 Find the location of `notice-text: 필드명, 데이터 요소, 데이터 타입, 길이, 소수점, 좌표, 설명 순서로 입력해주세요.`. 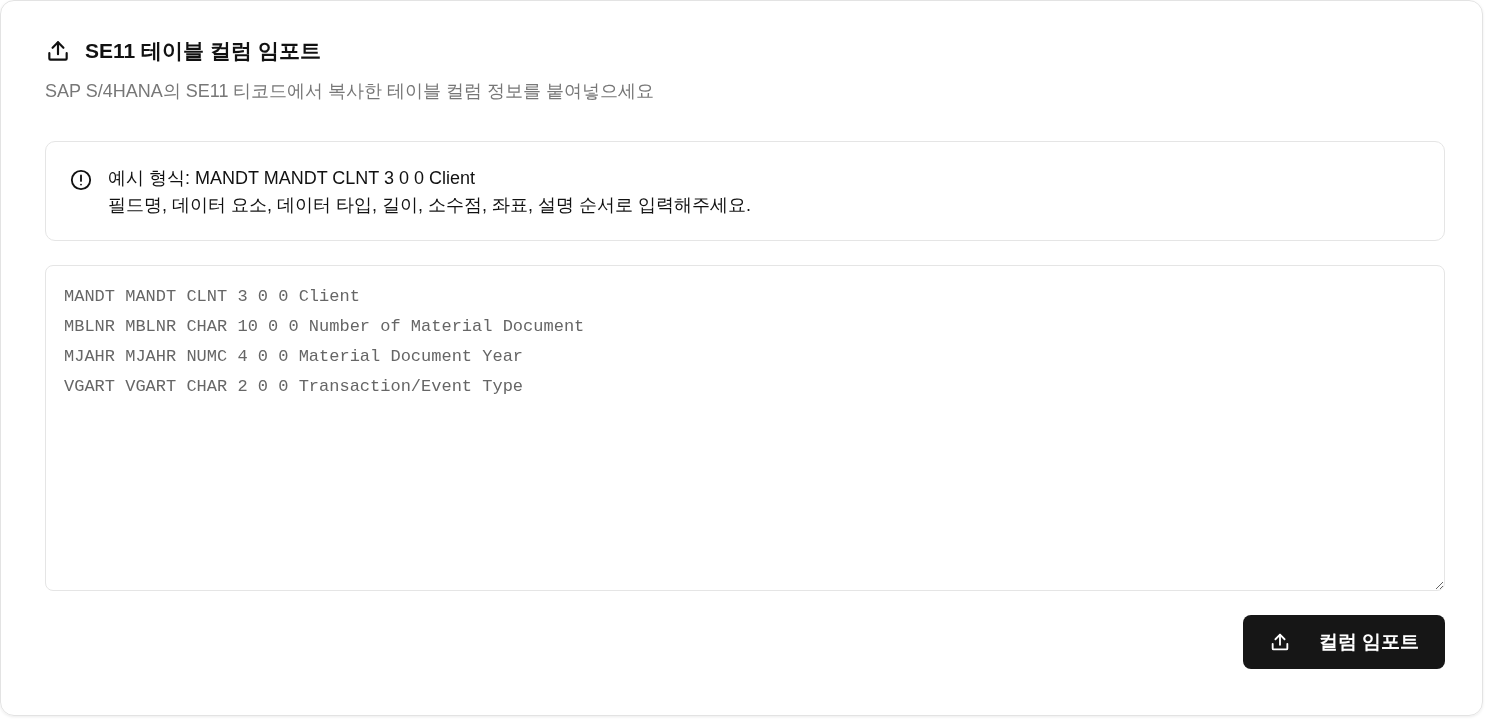

notice-text: 필드명, 데이터 요소, 데이터 타입, 길이, 소수점, 좌표, 설명 순서로 입력해주세요. is located at coordinates (430, 205).